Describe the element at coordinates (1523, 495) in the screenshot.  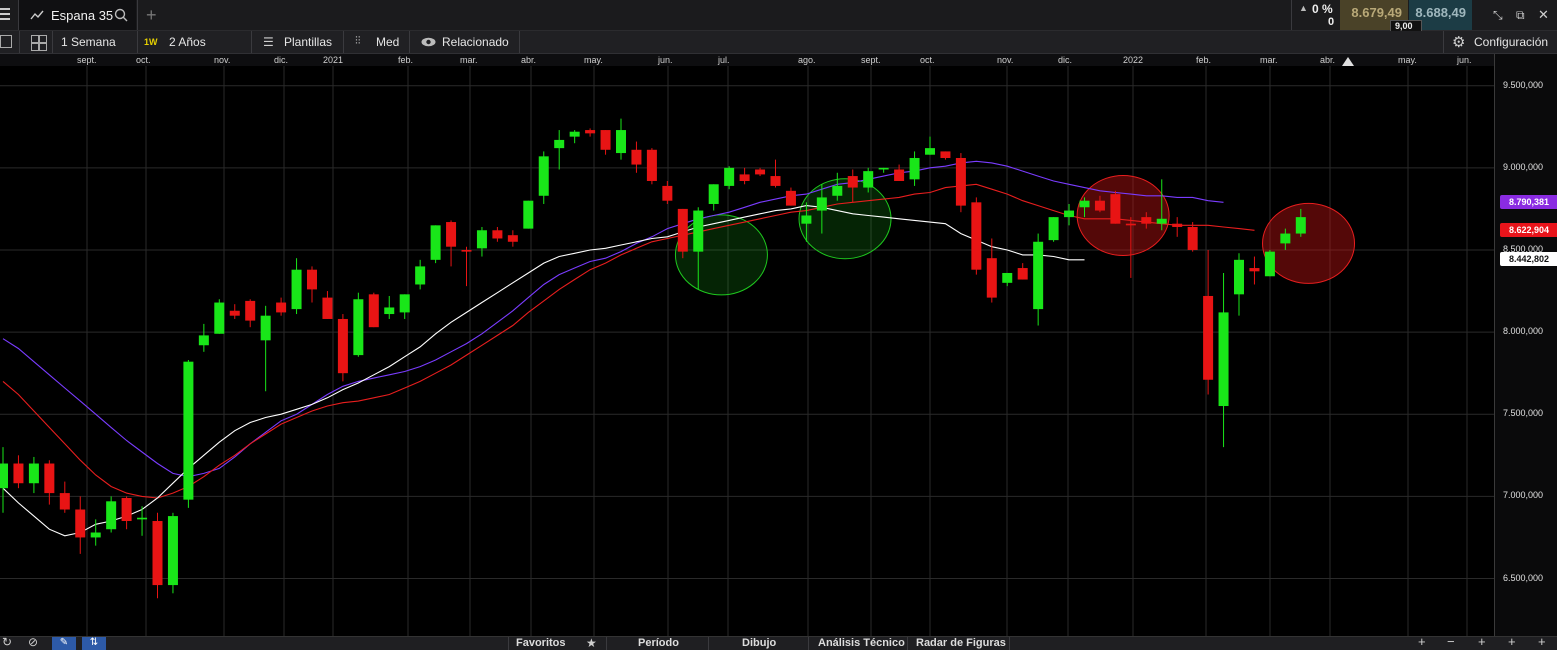
I see `price-tick-label: 7.000,000` at that location.